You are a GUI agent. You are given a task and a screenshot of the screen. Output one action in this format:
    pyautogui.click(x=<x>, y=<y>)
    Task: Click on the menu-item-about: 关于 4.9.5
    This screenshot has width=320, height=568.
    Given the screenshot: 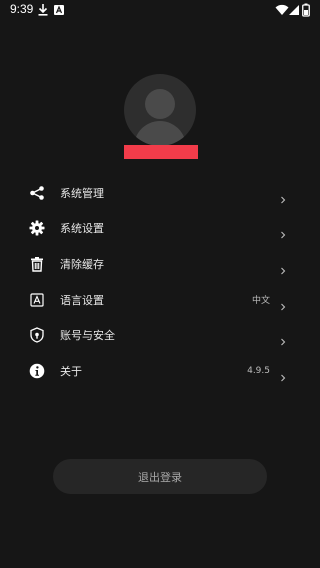 What is the action you would take?
    pyautogui.click(x=160, y=371)
    